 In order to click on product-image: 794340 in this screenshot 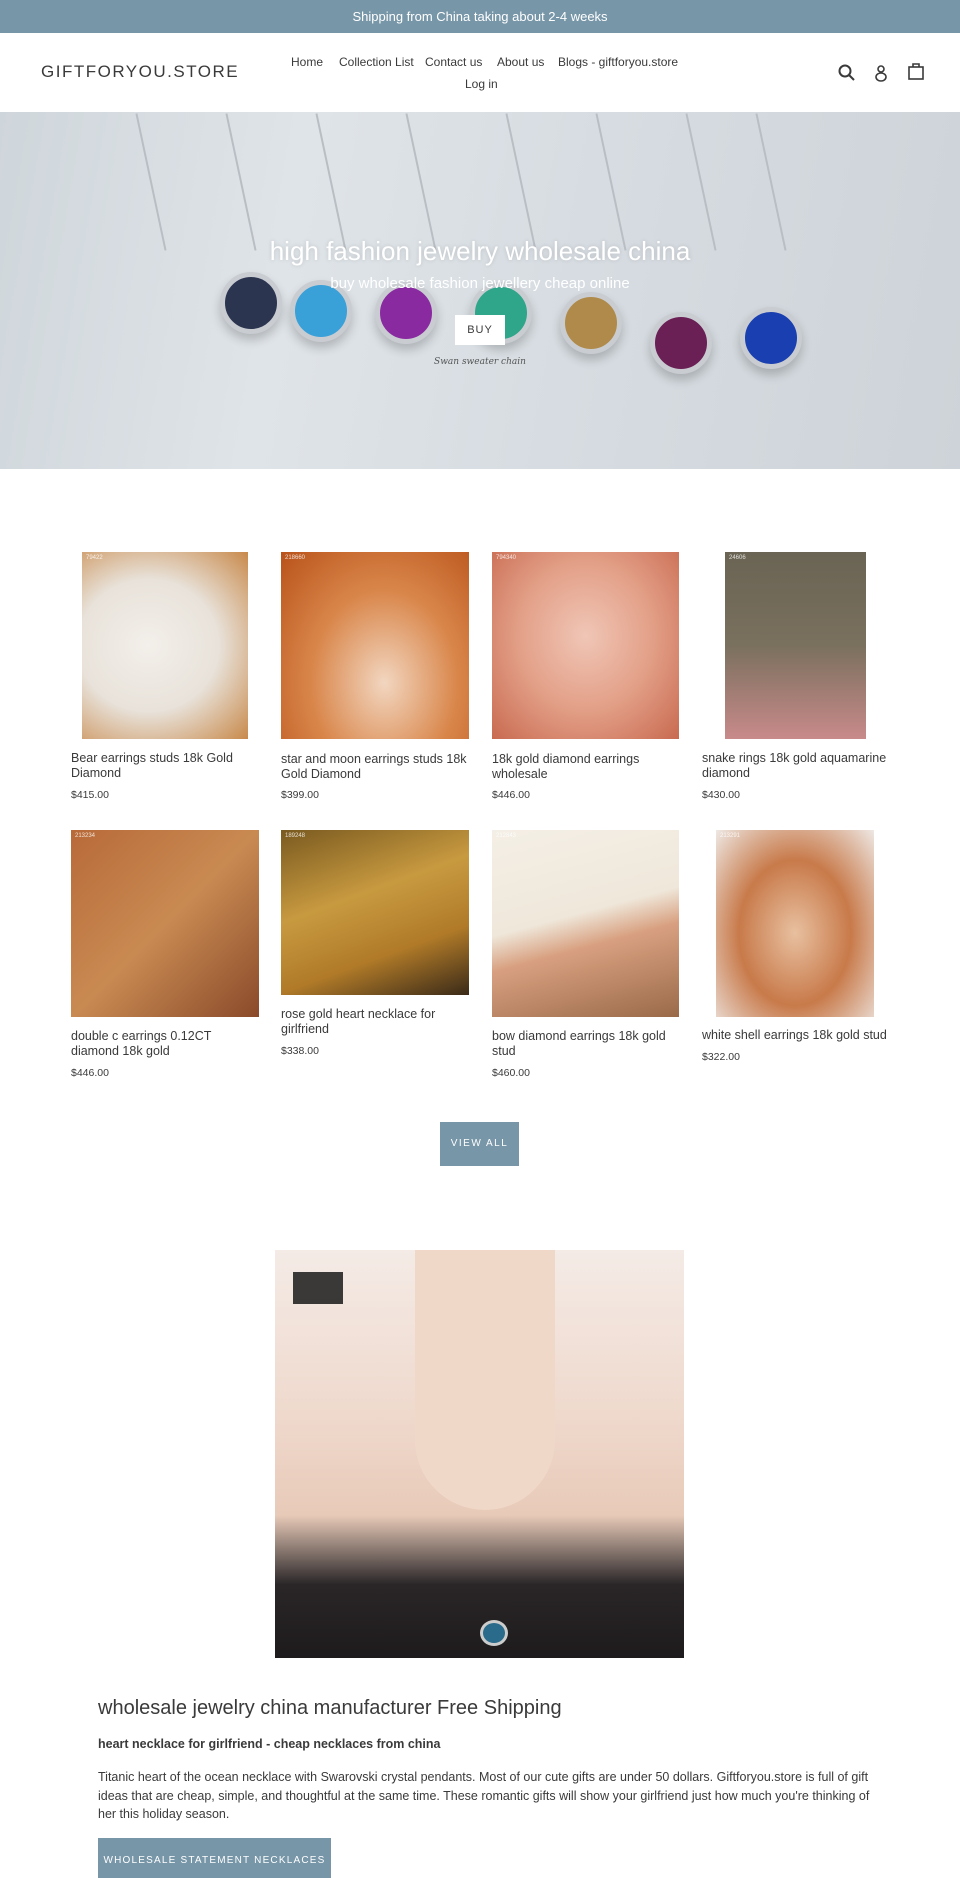, I will do `click(585, 645)`.